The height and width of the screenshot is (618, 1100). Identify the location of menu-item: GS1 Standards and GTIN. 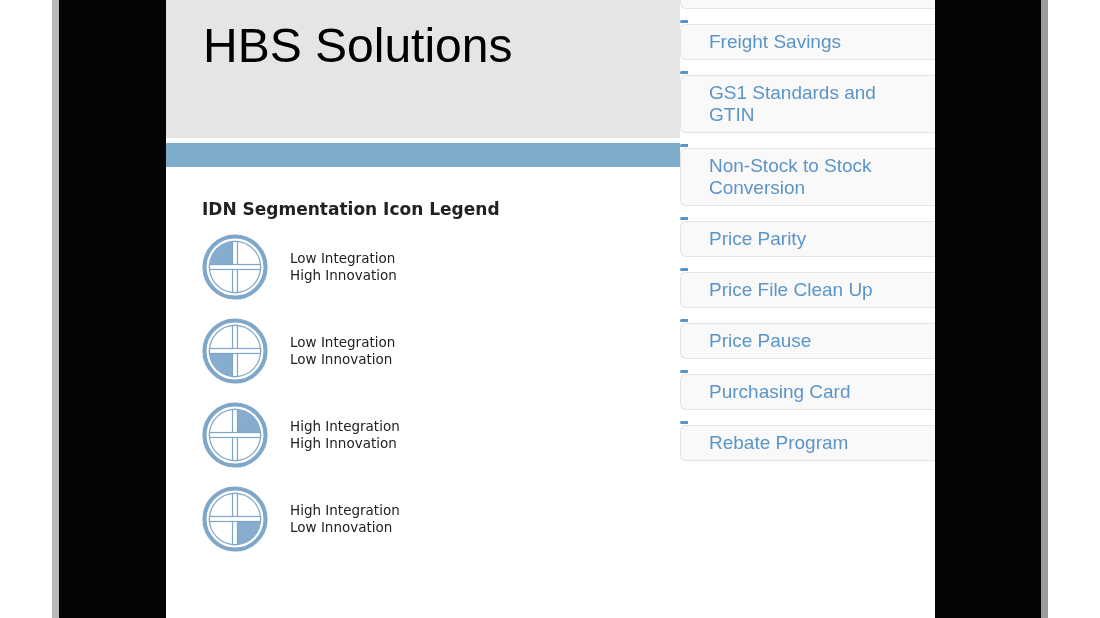
(807, 104).